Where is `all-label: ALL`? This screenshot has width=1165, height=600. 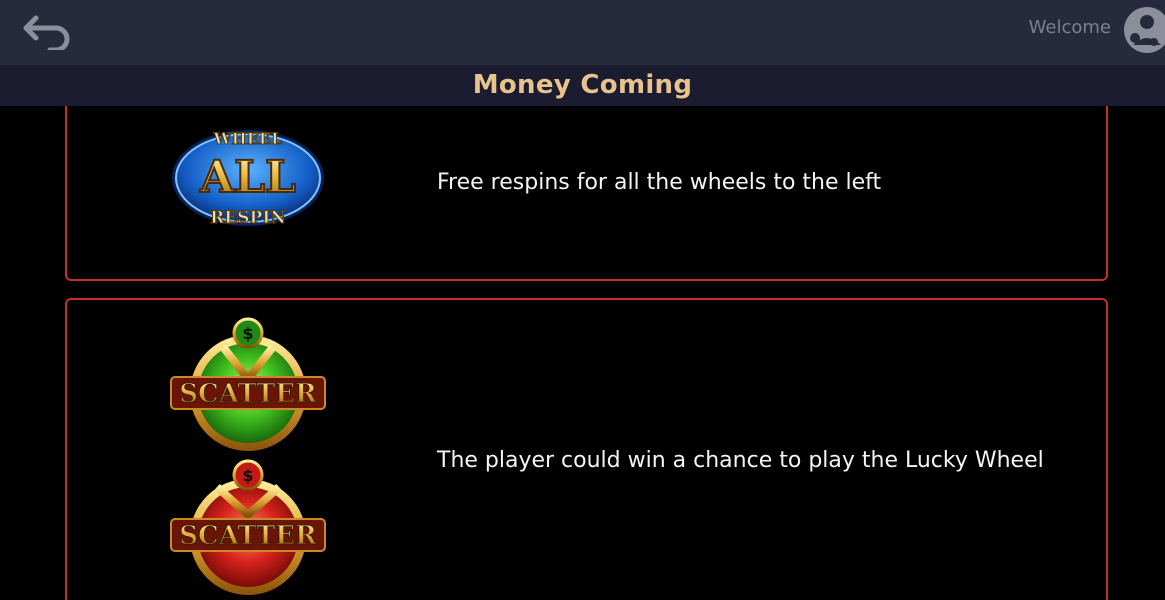
all-label: ALL is located at coordinates (247, 177).